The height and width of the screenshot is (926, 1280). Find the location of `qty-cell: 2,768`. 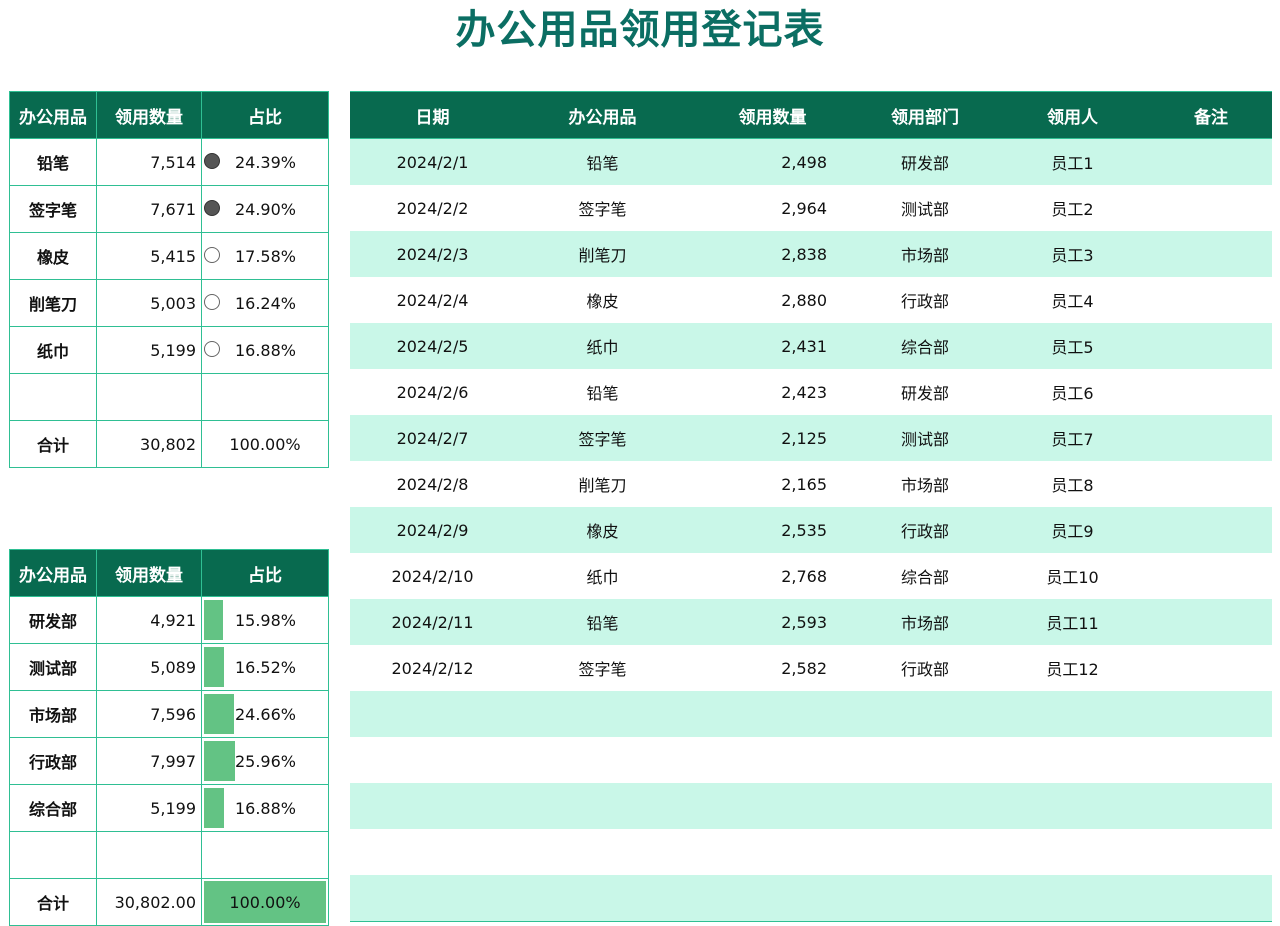

qty-cell: 2,768 is located at coordinates (772, 576).